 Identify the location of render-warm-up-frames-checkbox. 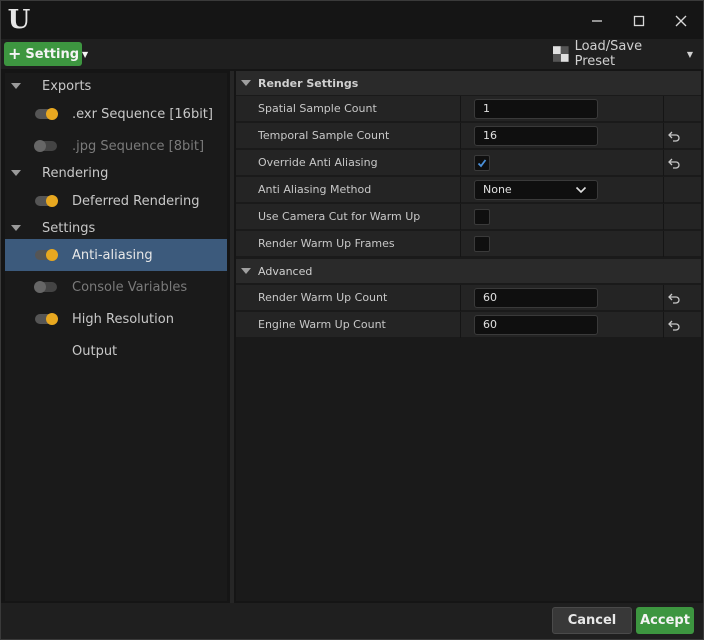
(482, 244).